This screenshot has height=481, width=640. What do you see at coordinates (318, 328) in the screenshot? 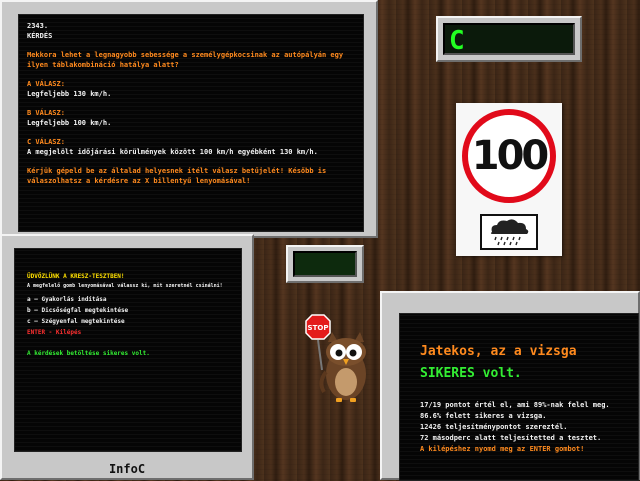
I see `stop-sign-text: STOP` at bounding box center [318, 328].